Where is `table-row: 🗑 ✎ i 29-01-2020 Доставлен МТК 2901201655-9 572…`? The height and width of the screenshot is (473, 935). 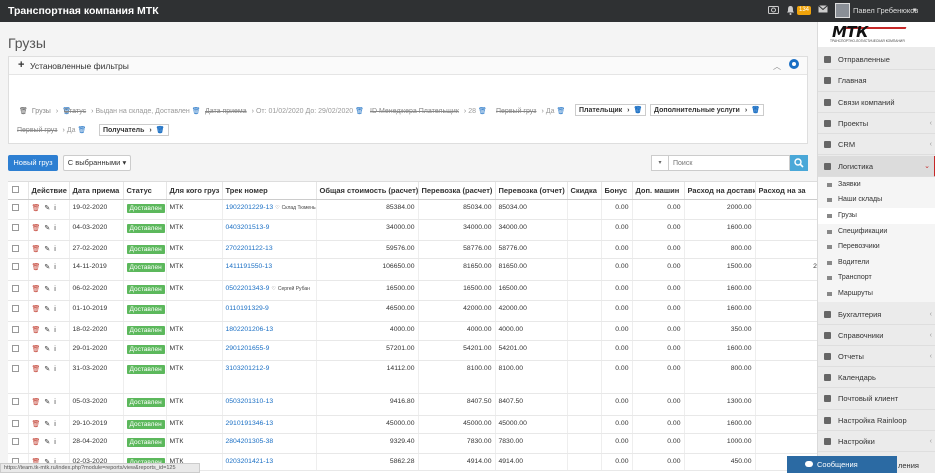 table-row: 🗑 ✎ i 29-01-2020 Доставлен МТК 2901201655-9 572… is located at coordinates (412, 350).